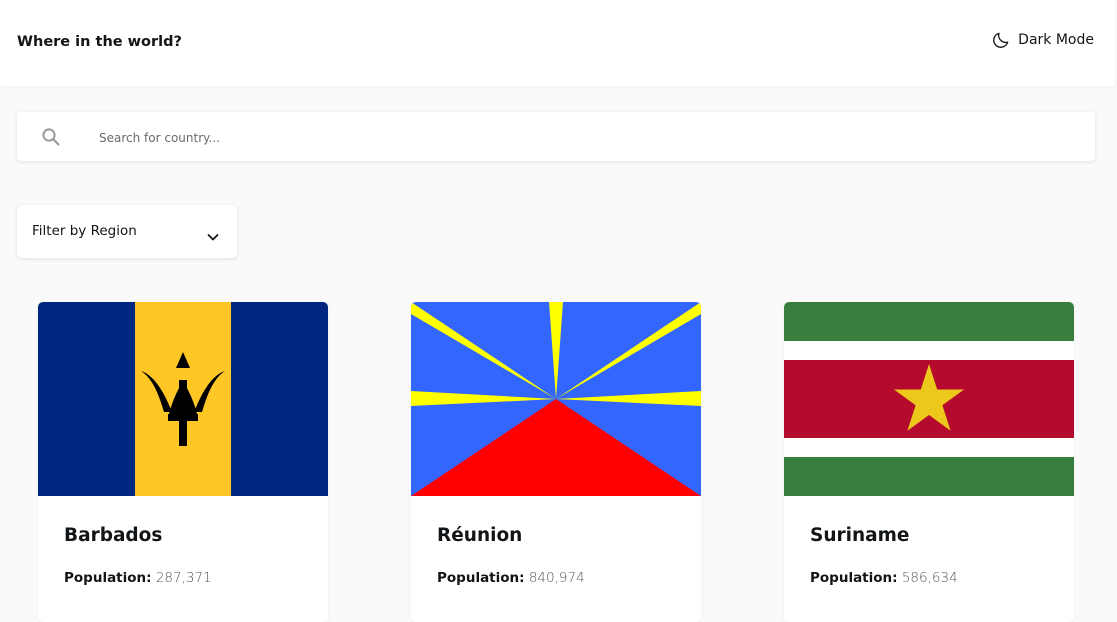 The width and height of the screenshot is (1117, 622). I want to click on population-value: 586,634, so click(929, 578).